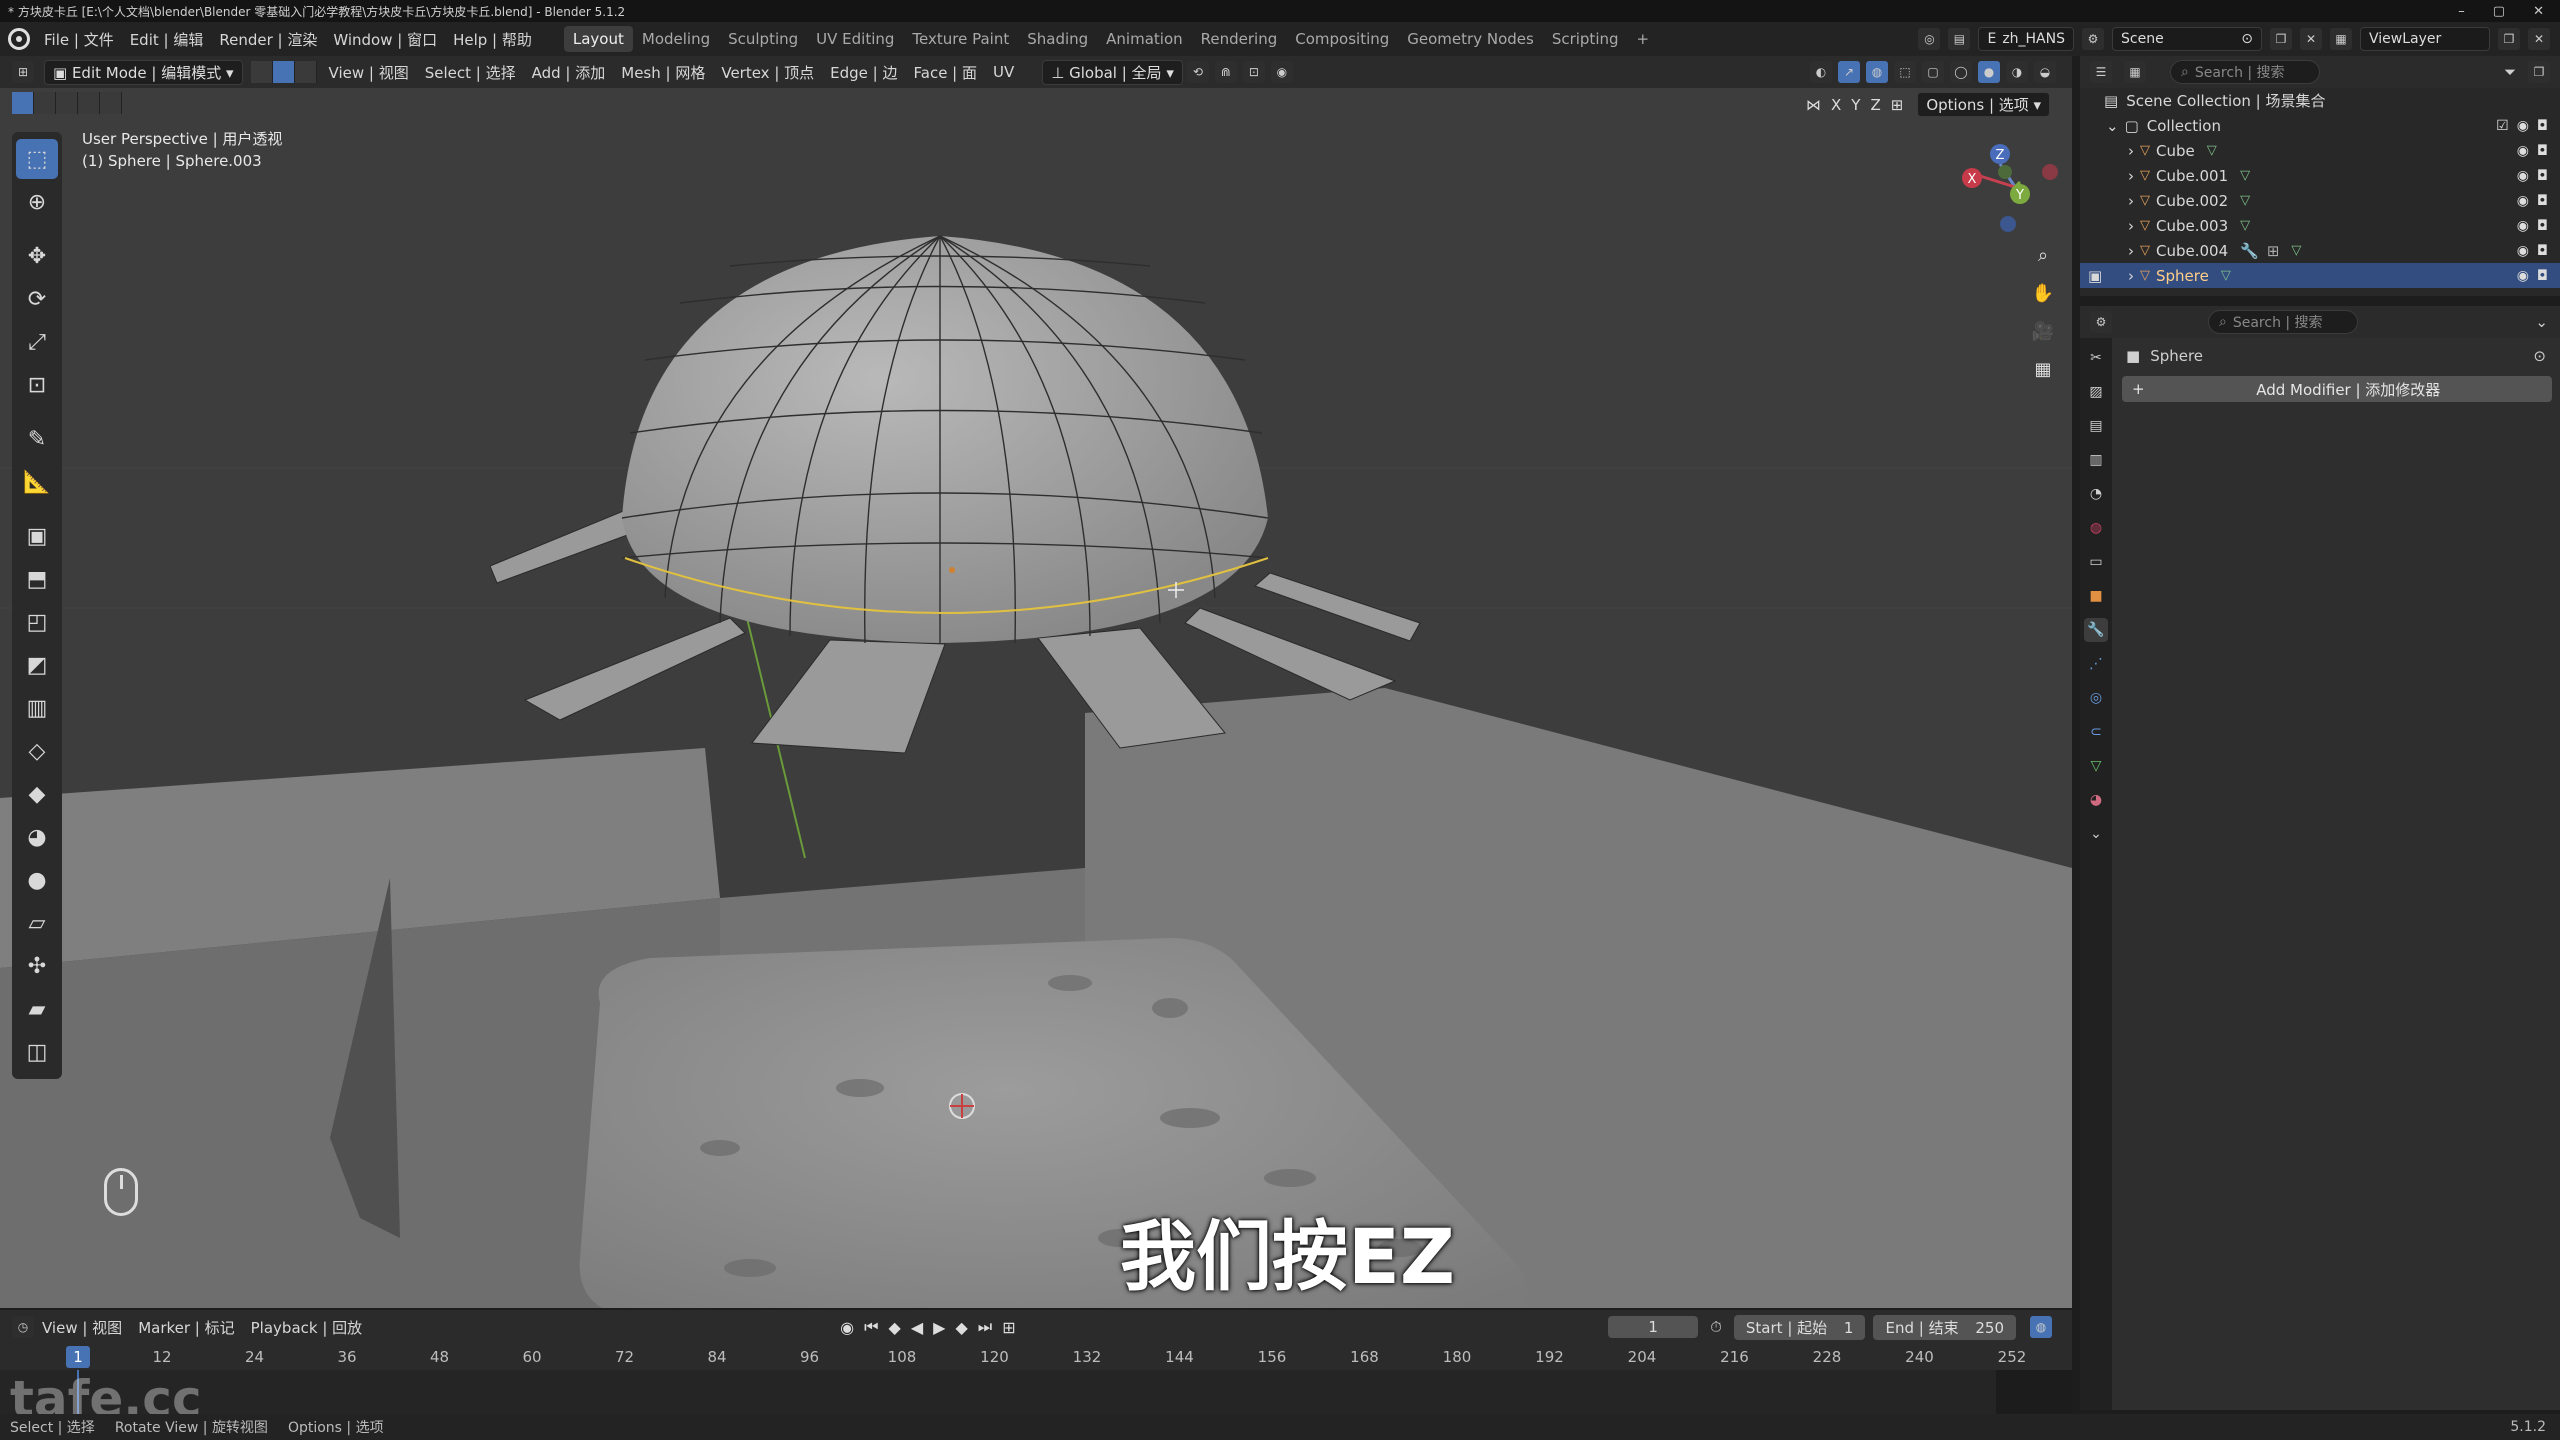  What do you see at coordinates (67, 103) in the screenshot?
I see `select-subtract-button` at bounding box center [67, 103].